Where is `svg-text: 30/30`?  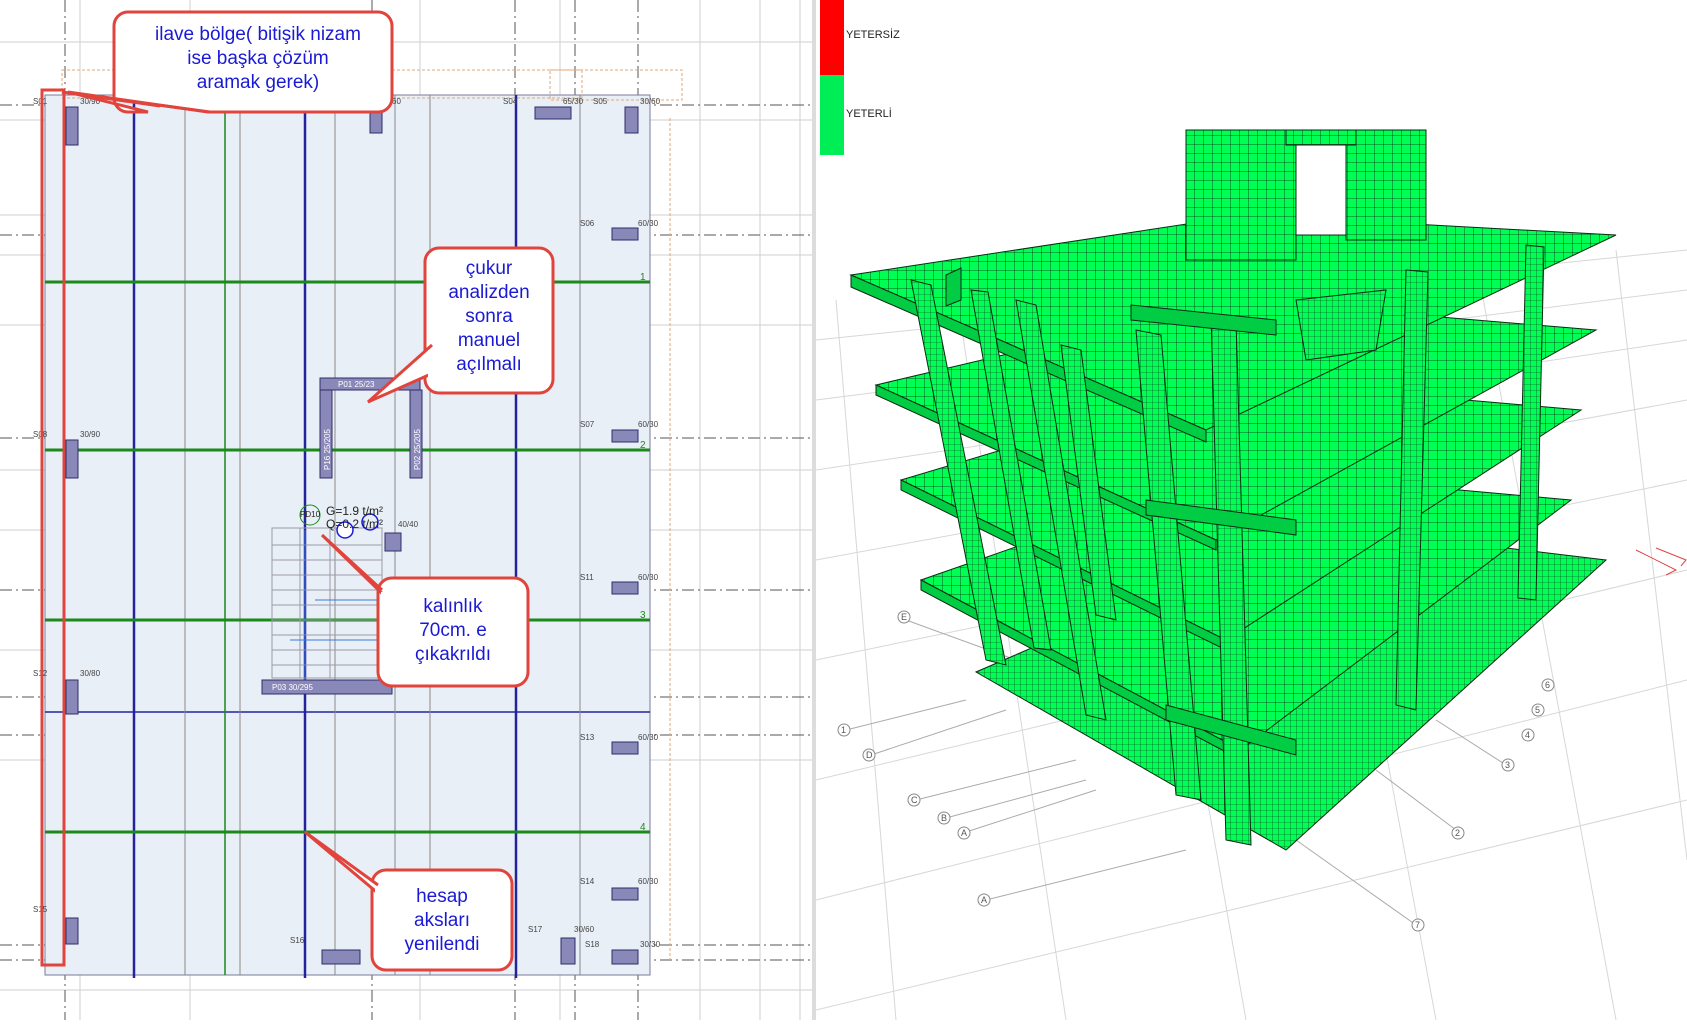
svg-text: 30/30 is located at coordinates (650, 944).